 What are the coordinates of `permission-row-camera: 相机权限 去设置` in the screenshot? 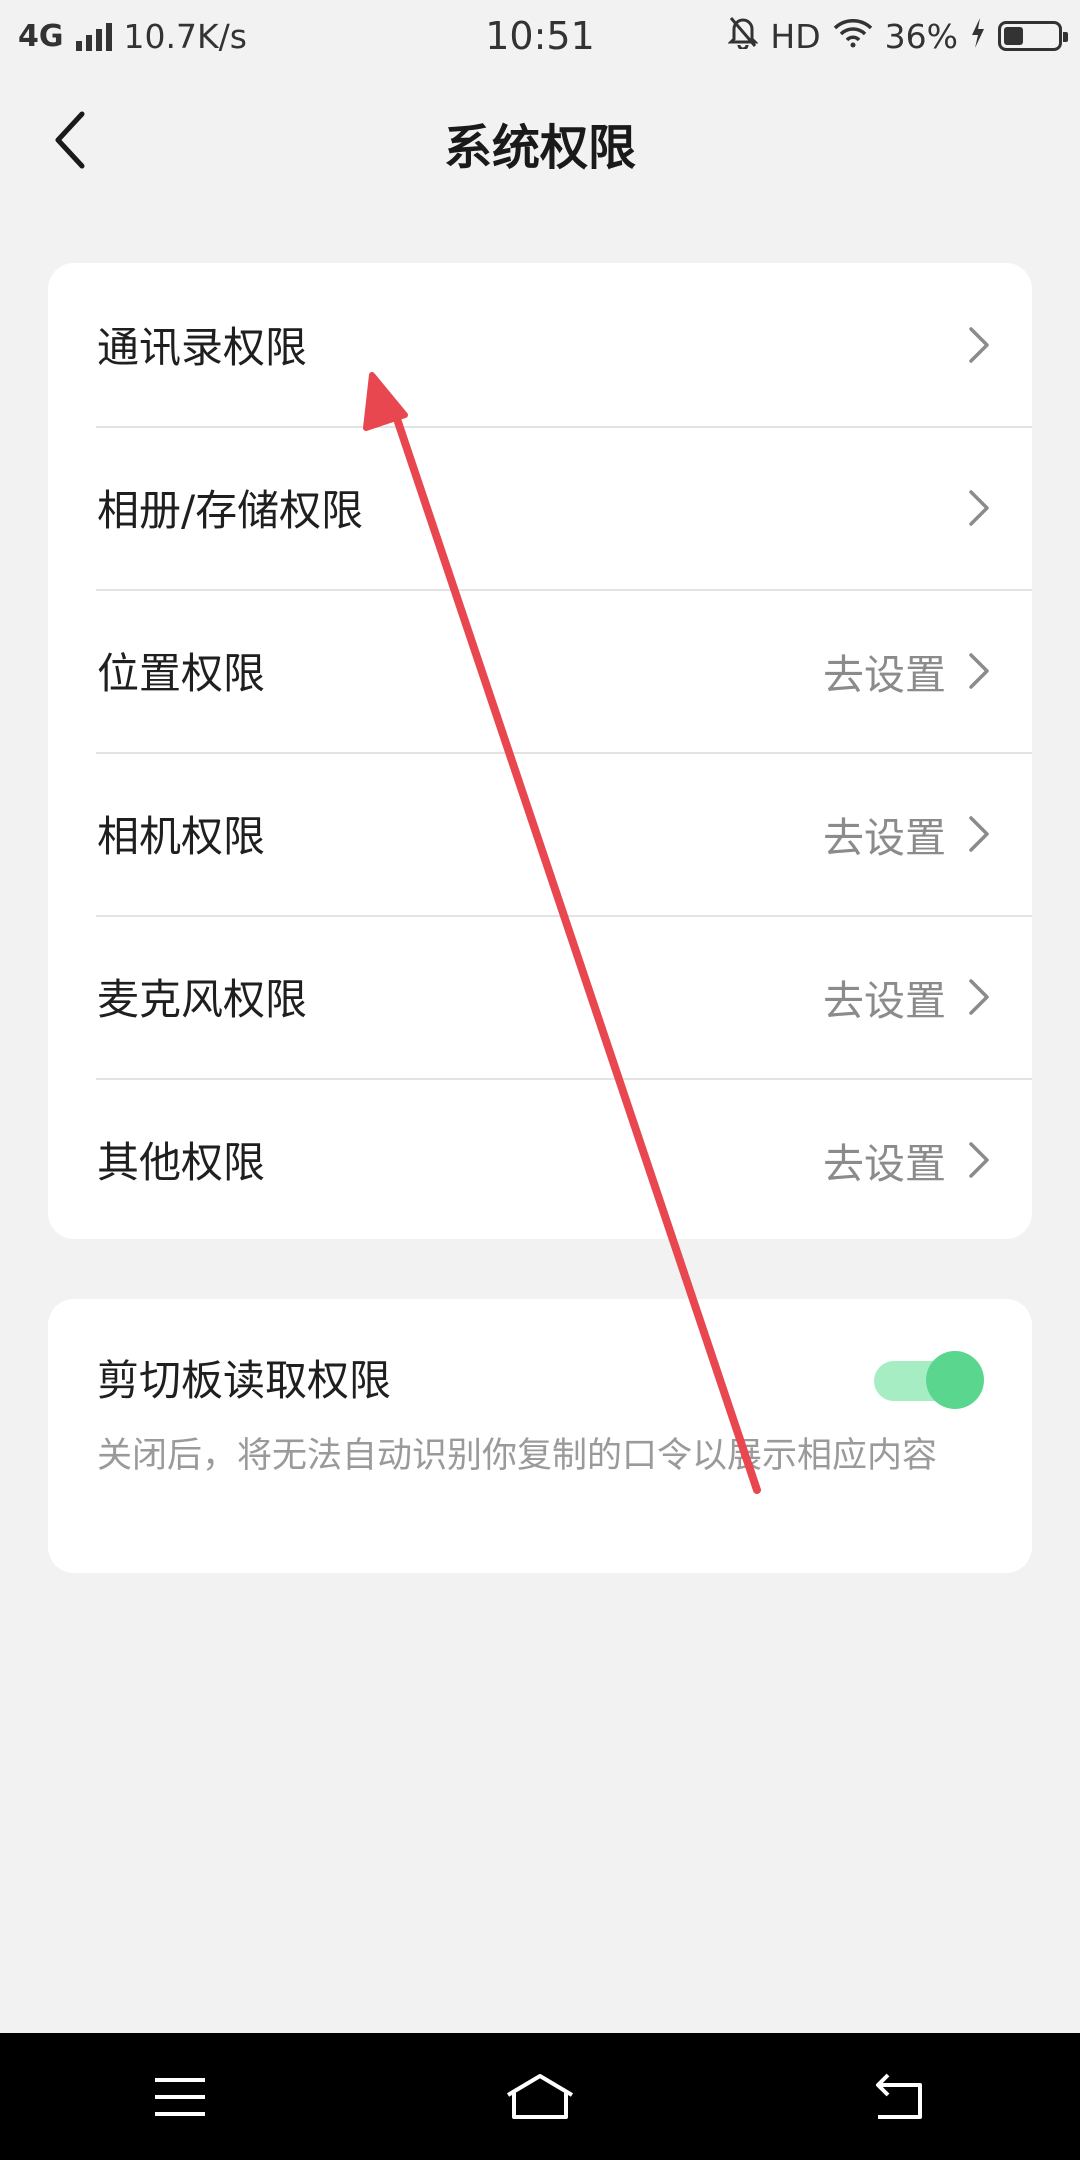 It's located at (540, 833).